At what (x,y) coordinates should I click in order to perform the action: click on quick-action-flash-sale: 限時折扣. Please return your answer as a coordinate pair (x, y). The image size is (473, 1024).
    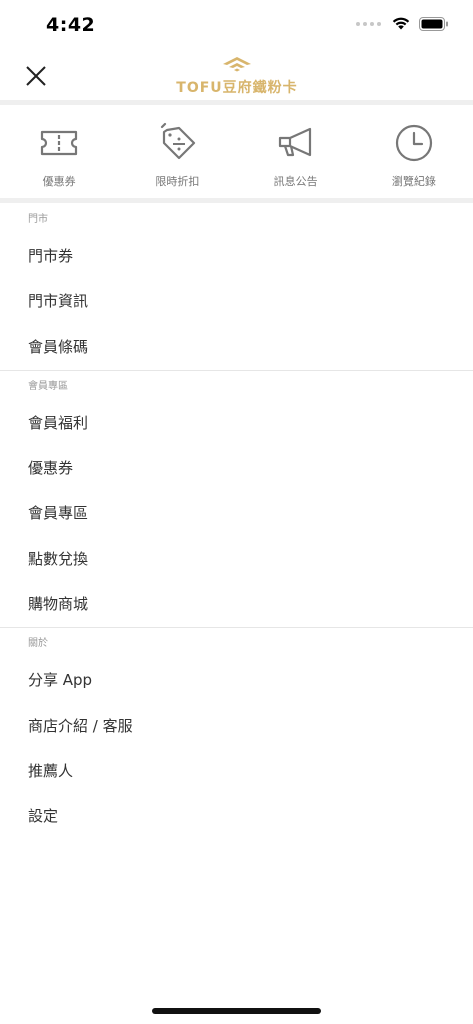
    Looking at the image, I should click on (177, 152).